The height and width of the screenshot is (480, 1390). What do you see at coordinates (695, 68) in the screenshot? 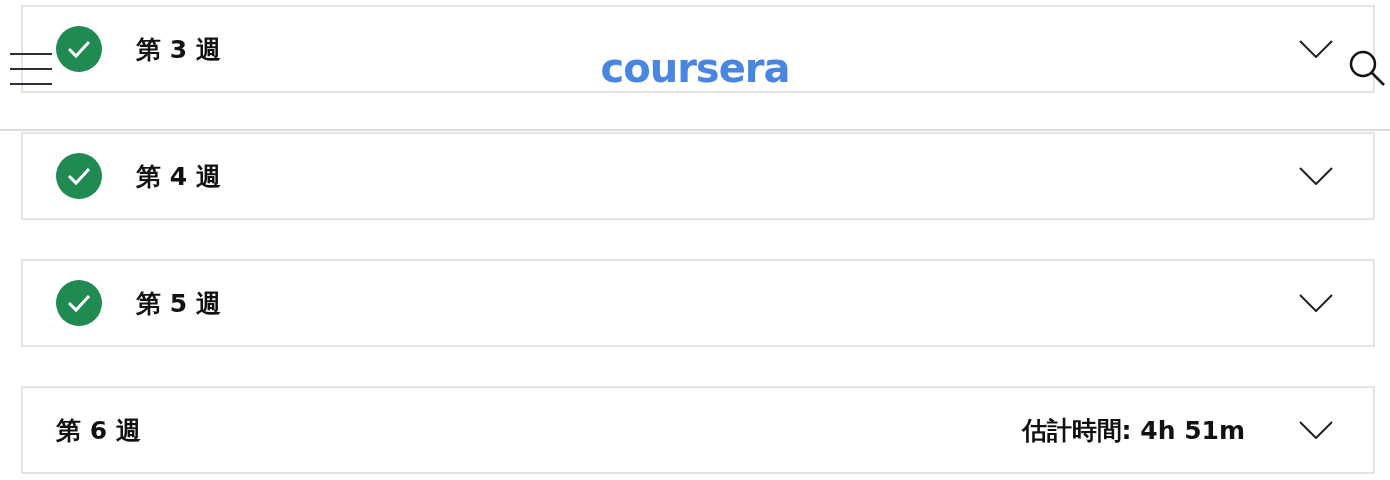
I see `logo: coursera` at bounding box center [695, 68].